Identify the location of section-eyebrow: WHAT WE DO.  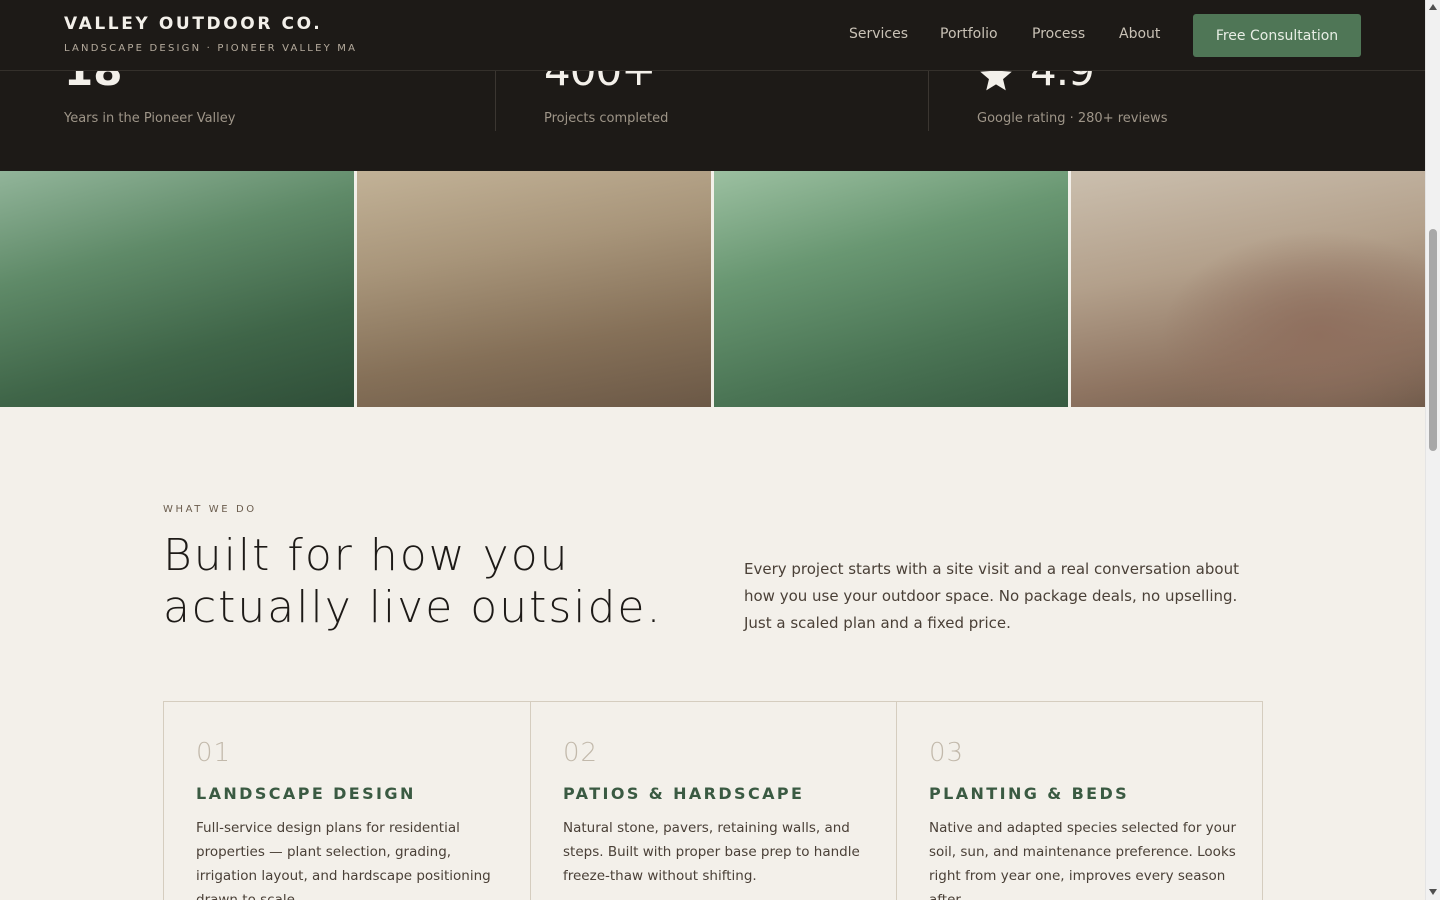
(210, 509).